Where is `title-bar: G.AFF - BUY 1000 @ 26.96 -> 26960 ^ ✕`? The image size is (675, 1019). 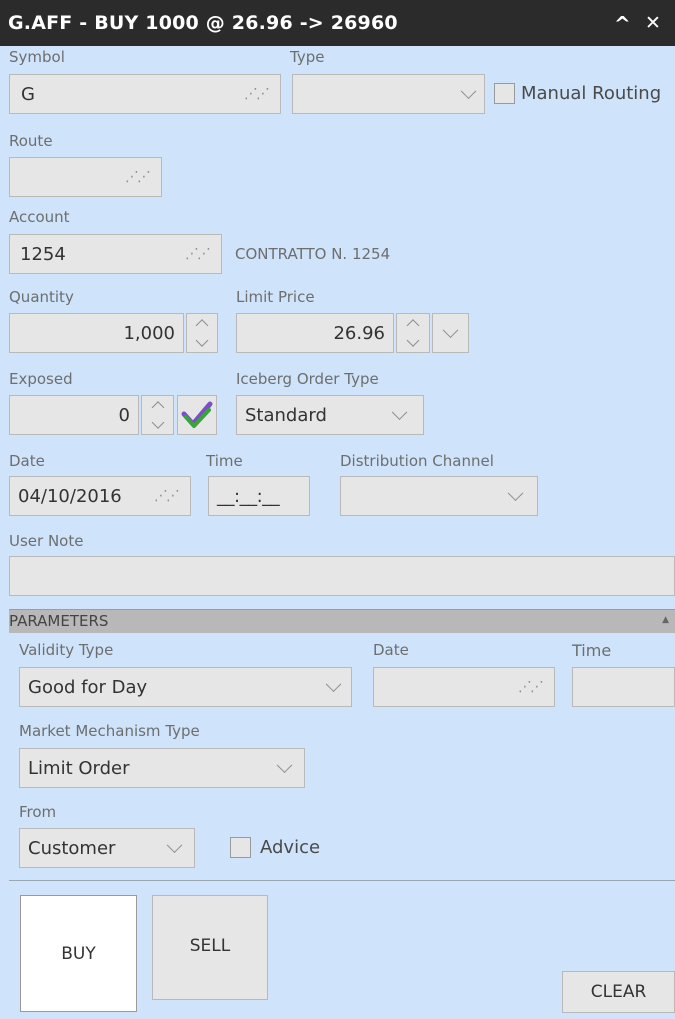 title-bar: G.AFF - BUY 1000 @ 26.96 -> 26960 ^ ✕ is located at coordinates (337, 23).